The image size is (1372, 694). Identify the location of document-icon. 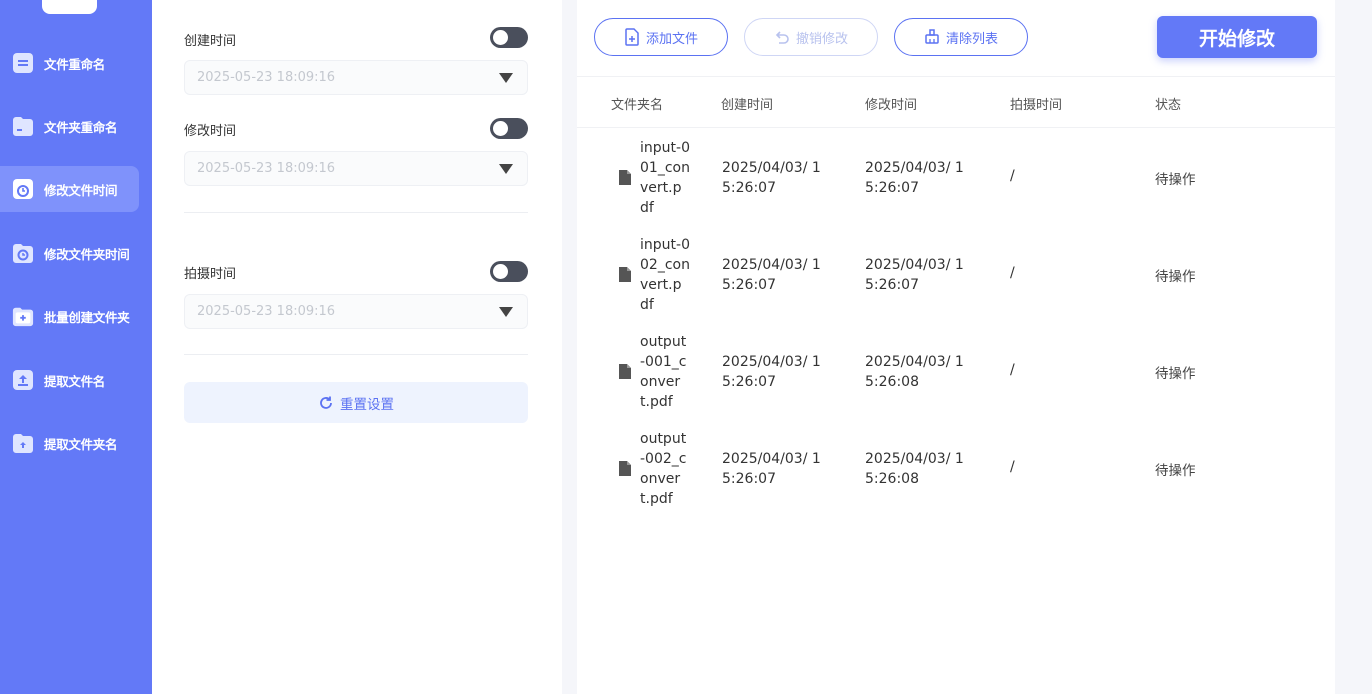
(23, 63).